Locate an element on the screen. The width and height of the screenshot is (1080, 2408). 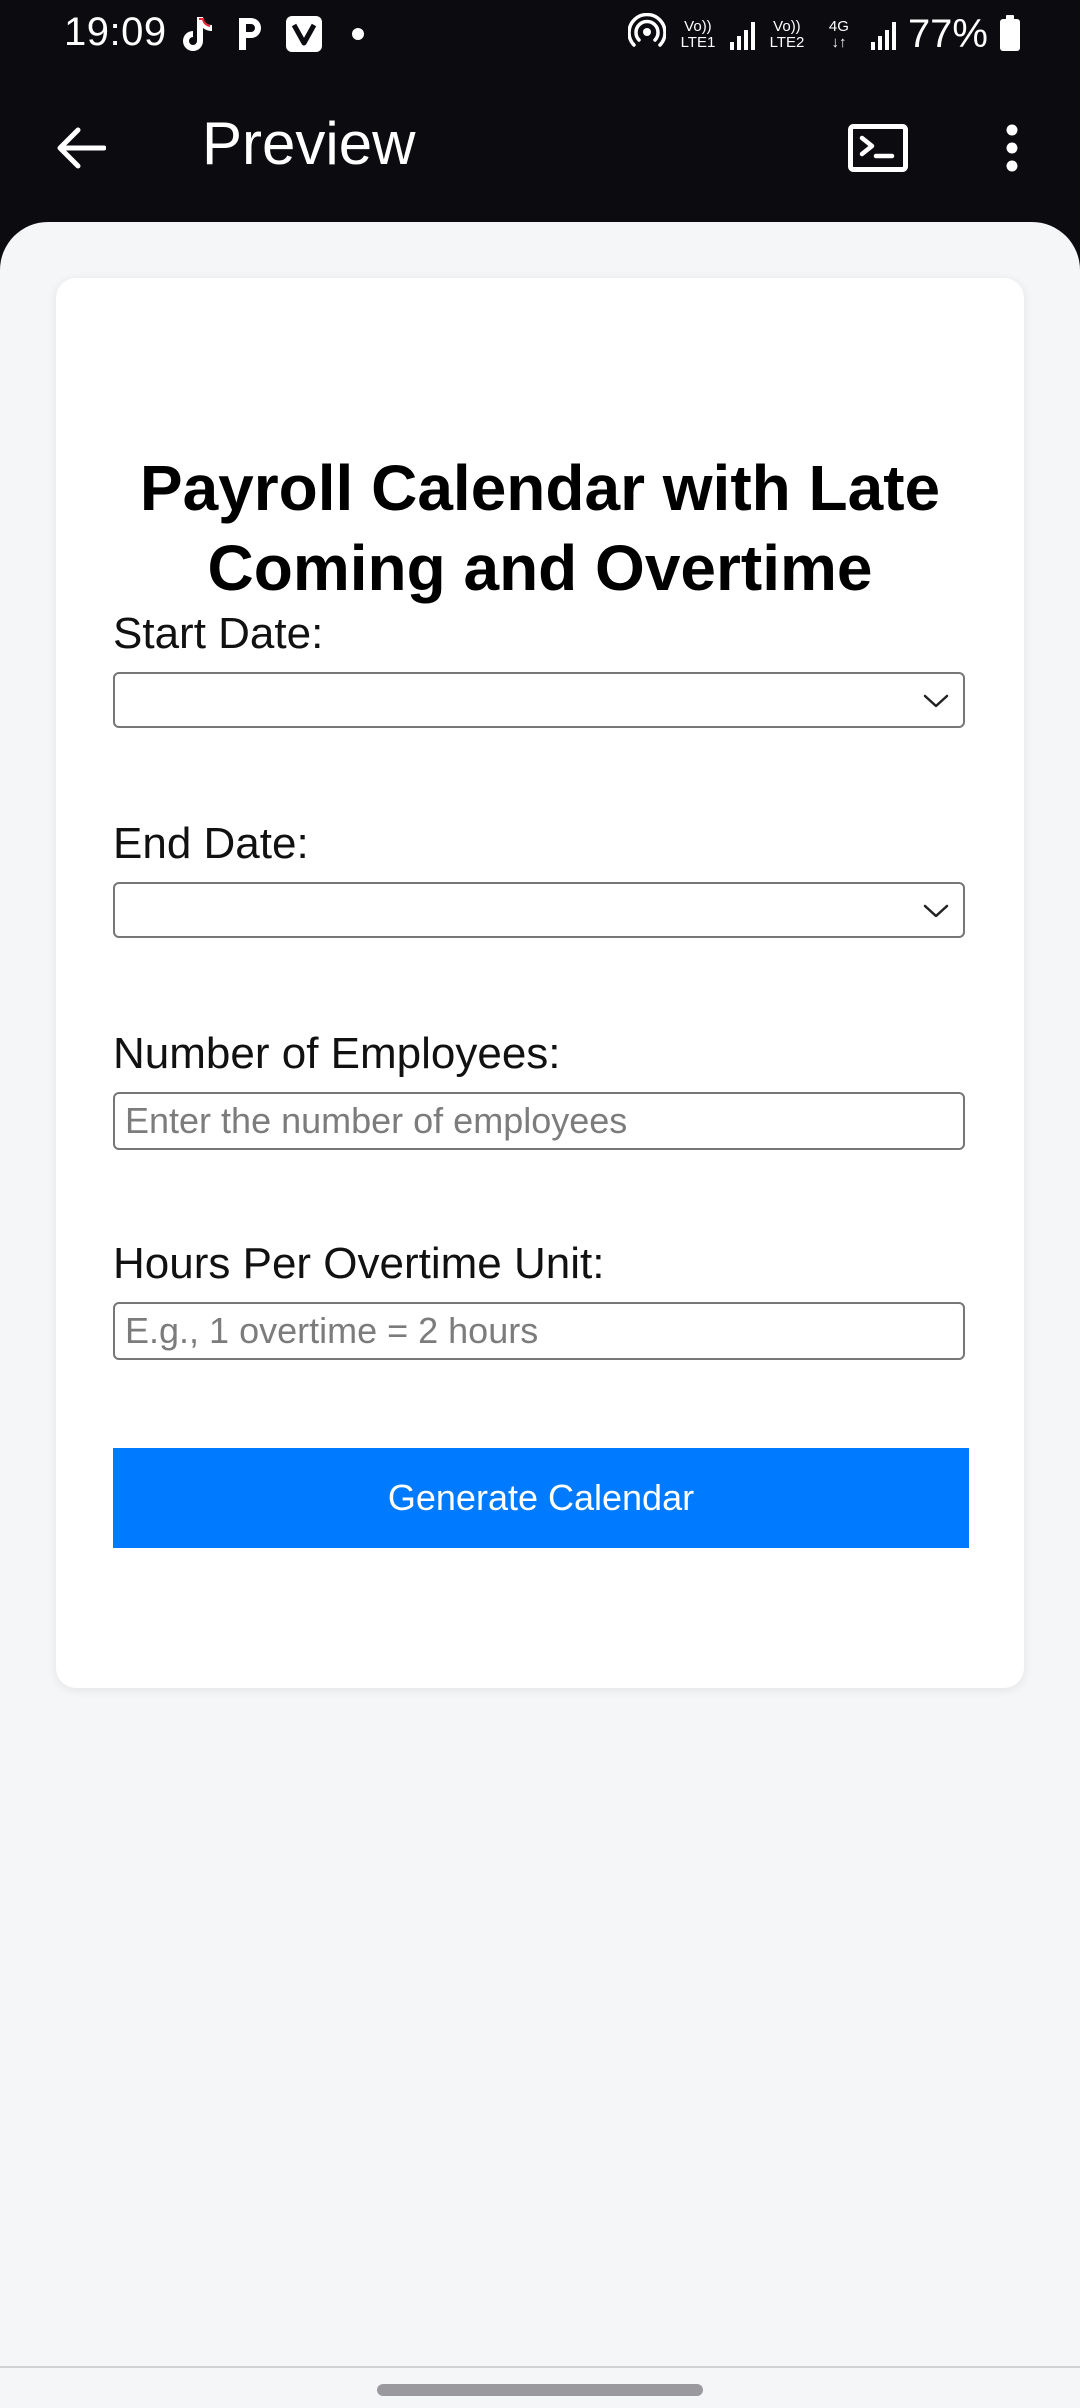
network-label-3: 4G ↓↑ is located at coordinates (838, 34).